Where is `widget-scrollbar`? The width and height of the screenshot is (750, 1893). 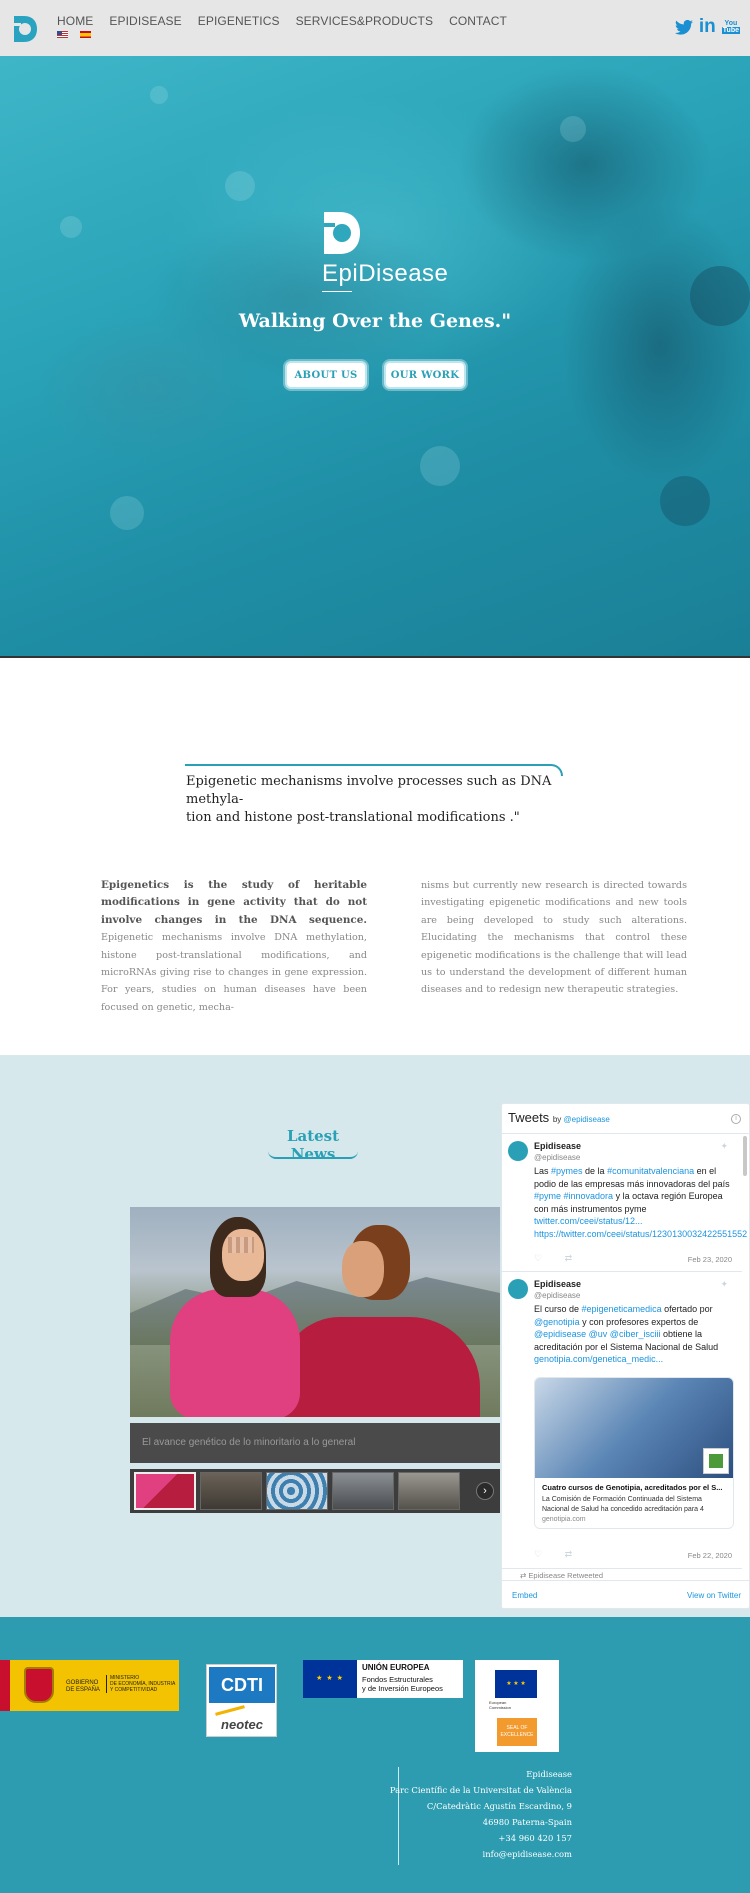
widget-scrollbar is located at coordinates (745, 1156).